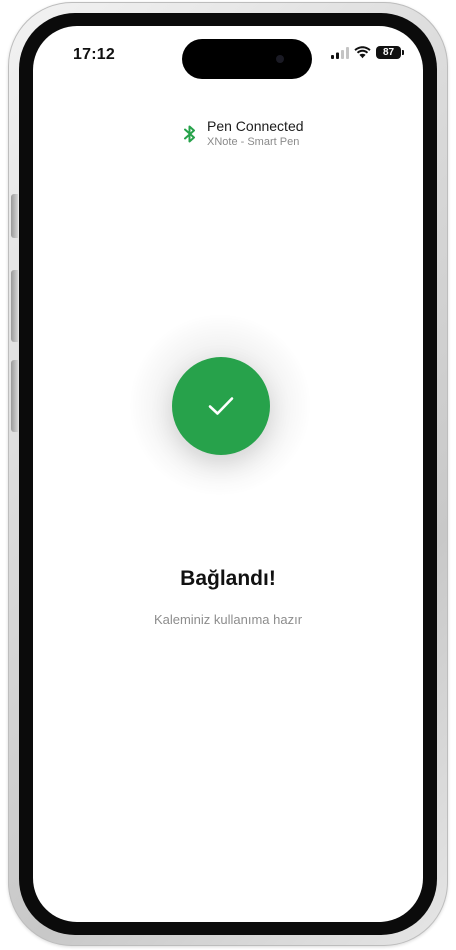 The width and height of the screenshot is (456, 950). What do you see at coordinates (189, 133) in the screenshot?
I see `bluetooth-icon` at bounding box center [189, 133].